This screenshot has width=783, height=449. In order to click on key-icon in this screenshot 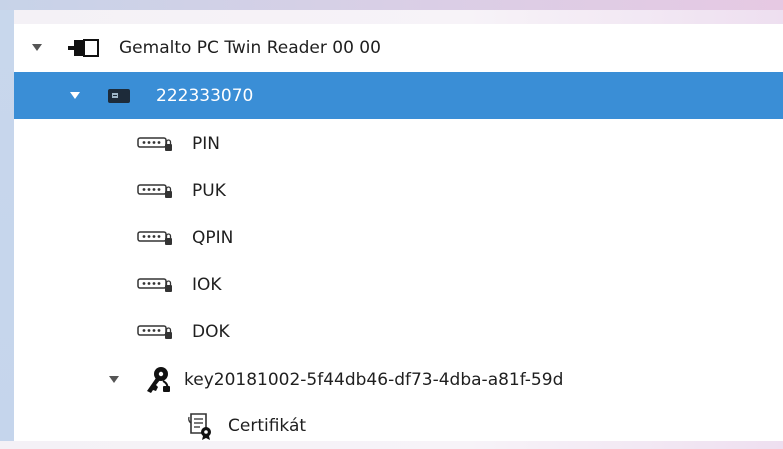, I will do `click(158, 380)`.